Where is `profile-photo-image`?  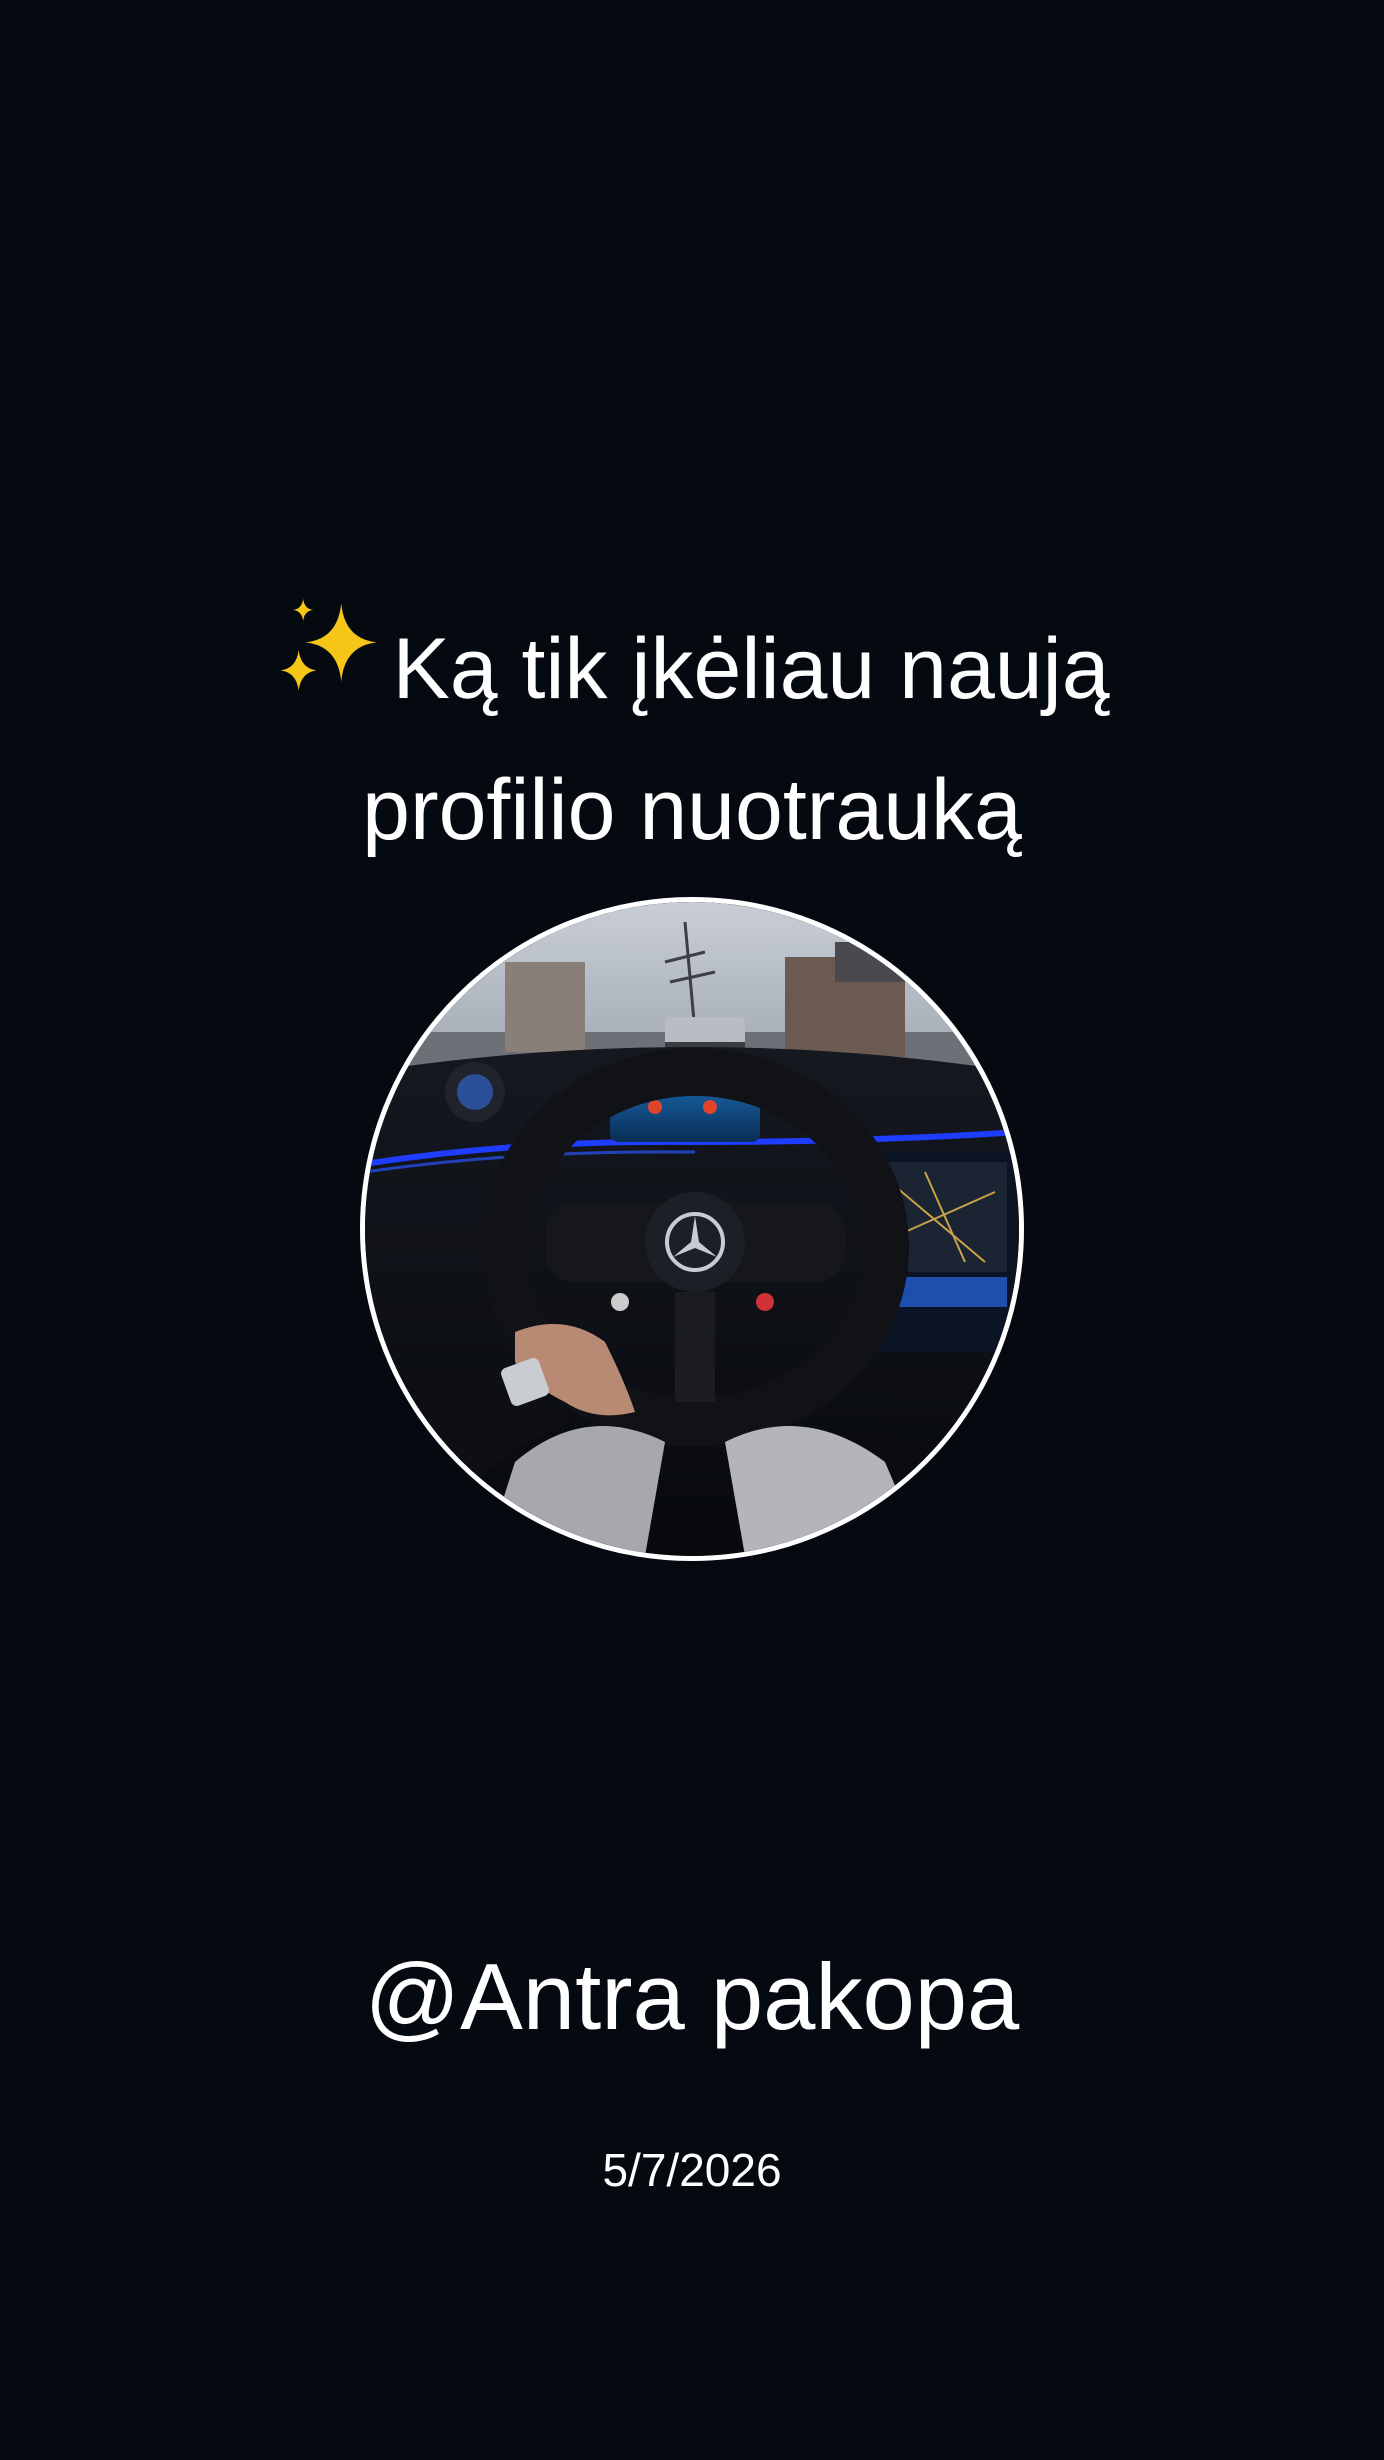 profile-photo-image is located at coordinates (692, 1229).